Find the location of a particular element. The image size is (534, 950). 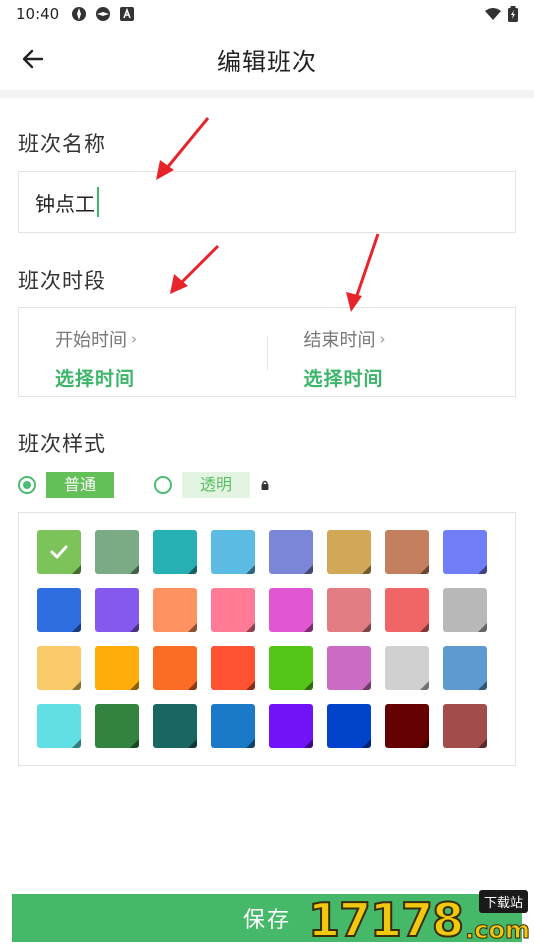

save-button: 保存 is located at coordinates (267, 918).